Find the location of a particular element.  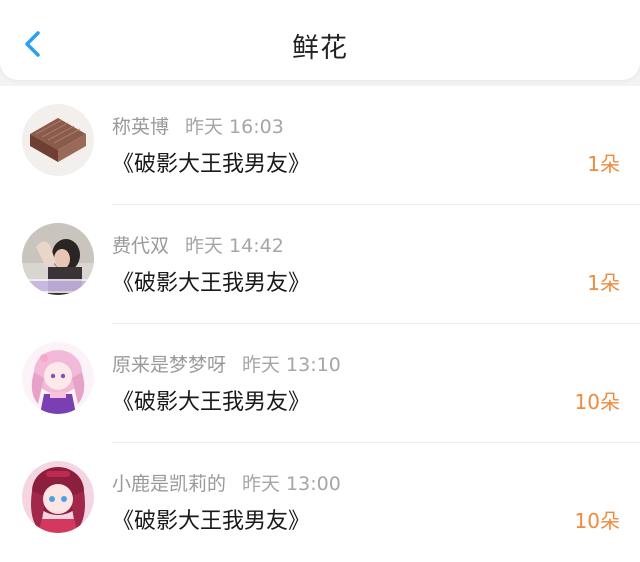

girl-photo-avatar is located at coordinates (58, 259).